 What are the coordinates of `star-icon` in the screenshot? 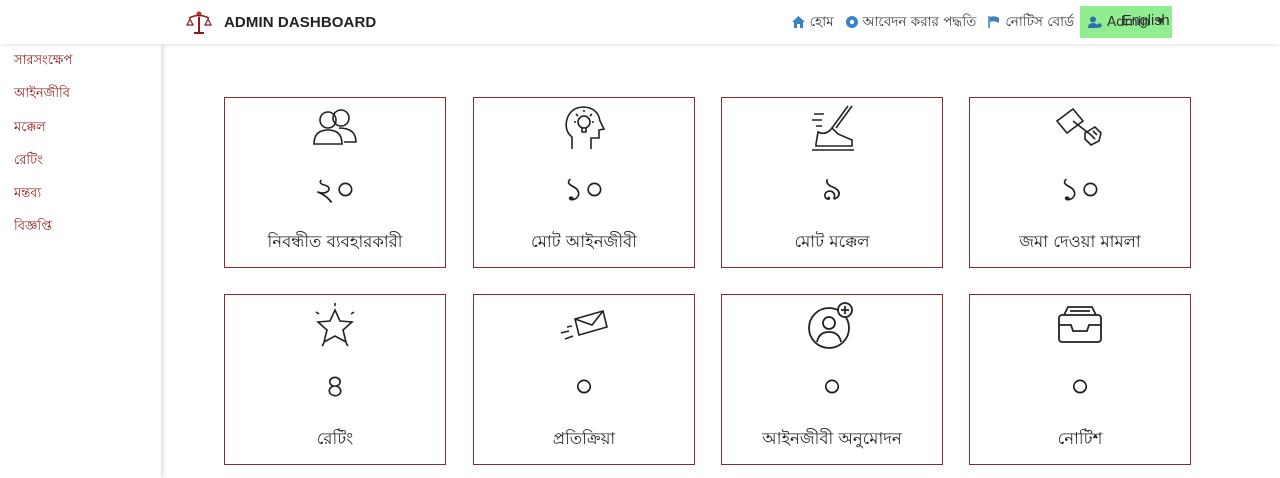 It's located at (335, 325).